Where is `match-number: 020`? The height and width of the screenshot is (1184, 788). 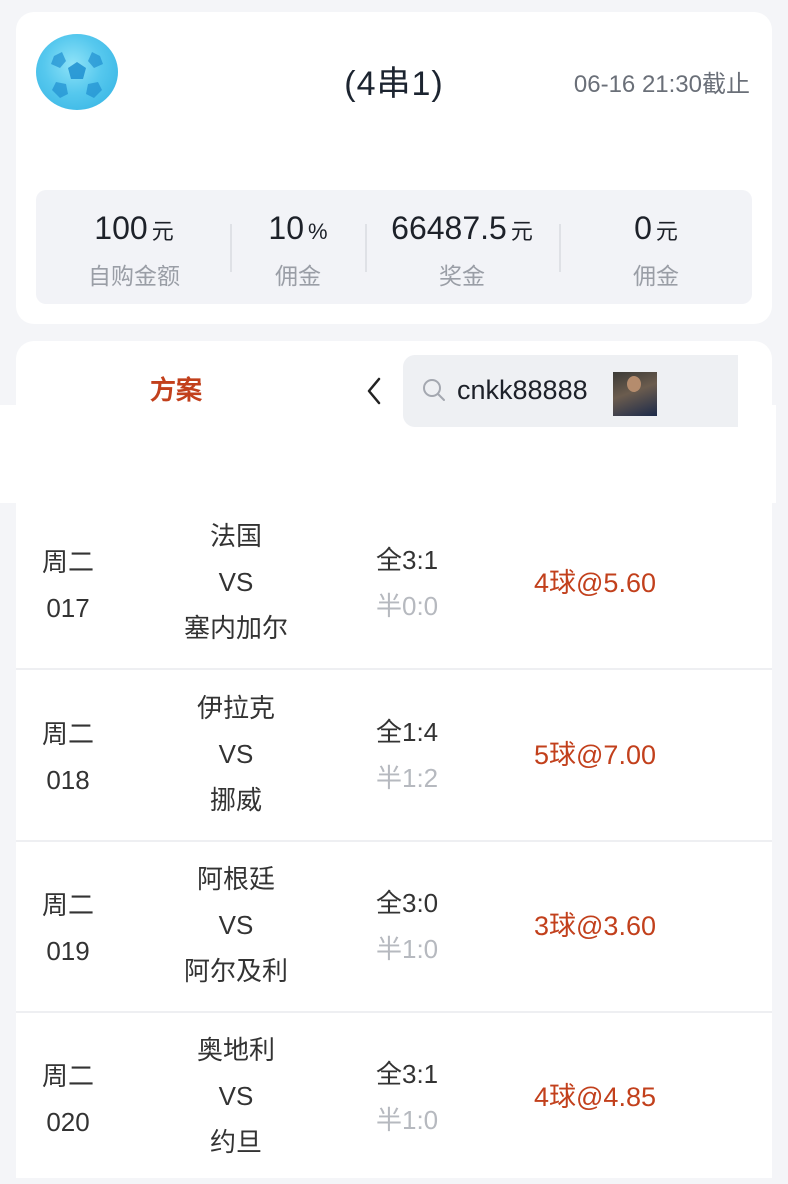
match-number: 020 is located at coordinates (68, 1122).